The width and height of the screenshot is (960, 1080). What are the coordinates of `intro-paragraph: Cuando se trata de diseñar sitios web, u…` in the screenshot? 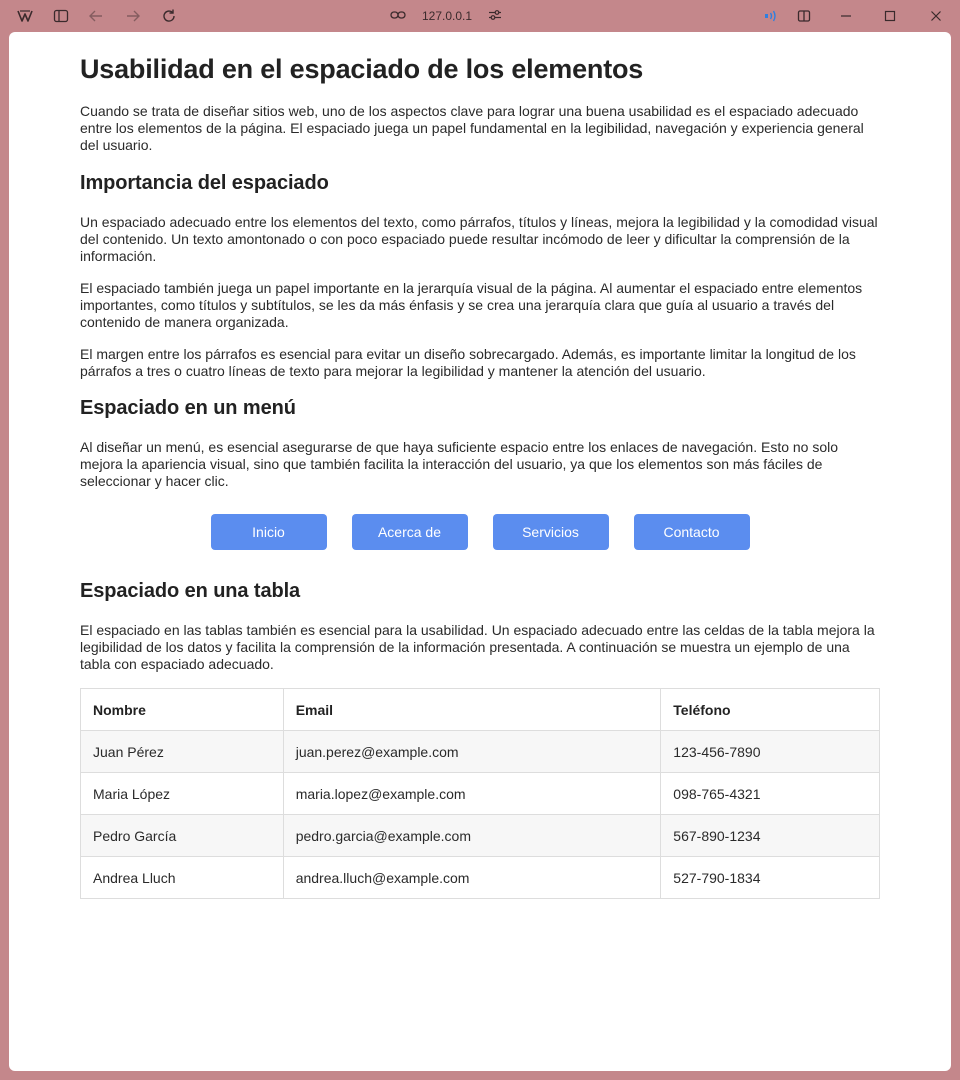 It's located at (472, 128).